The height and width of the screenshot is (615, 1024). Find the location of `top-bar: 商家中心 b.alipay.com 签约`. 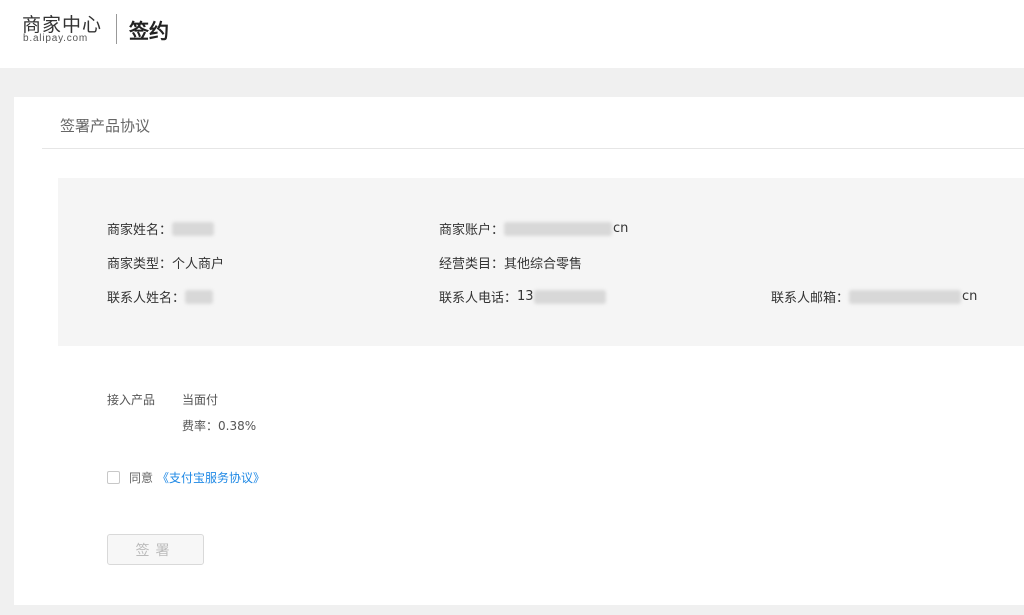

top-bar: 商家中心 b.alipay.com 签约 is located at coordinates (512, 34).